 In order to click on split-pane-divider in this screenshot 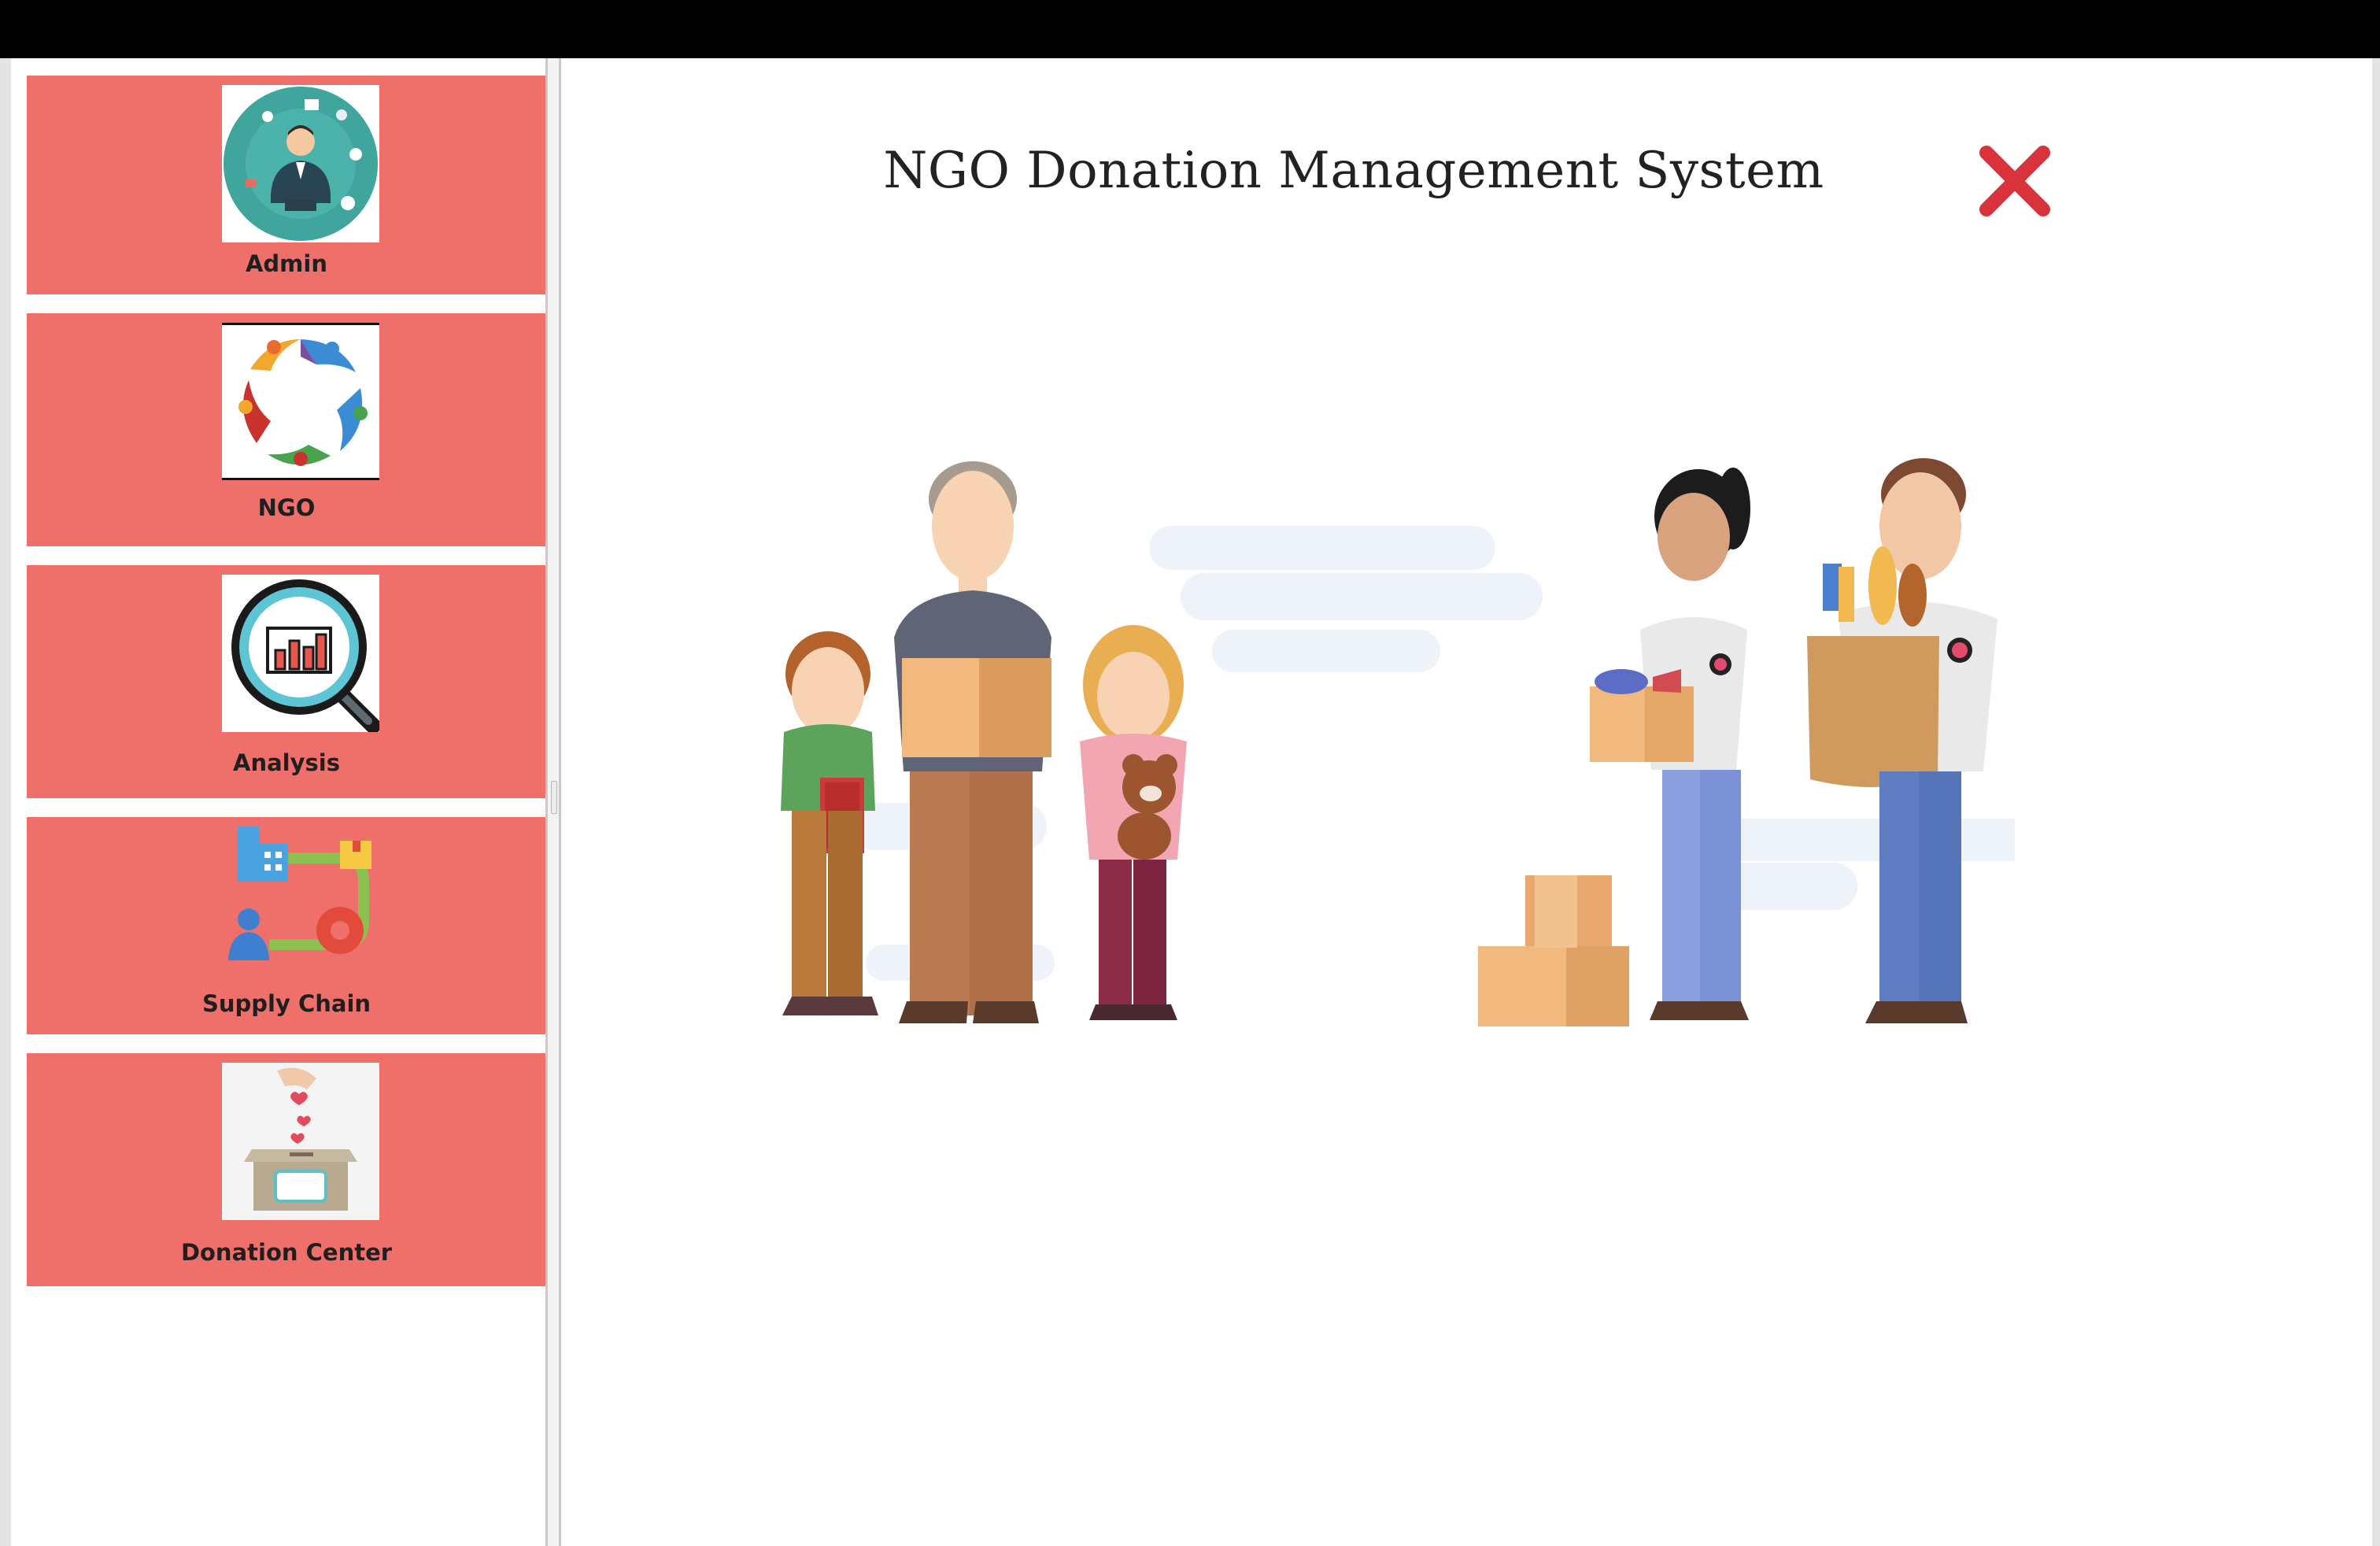, I will do `click(553, 802)`.